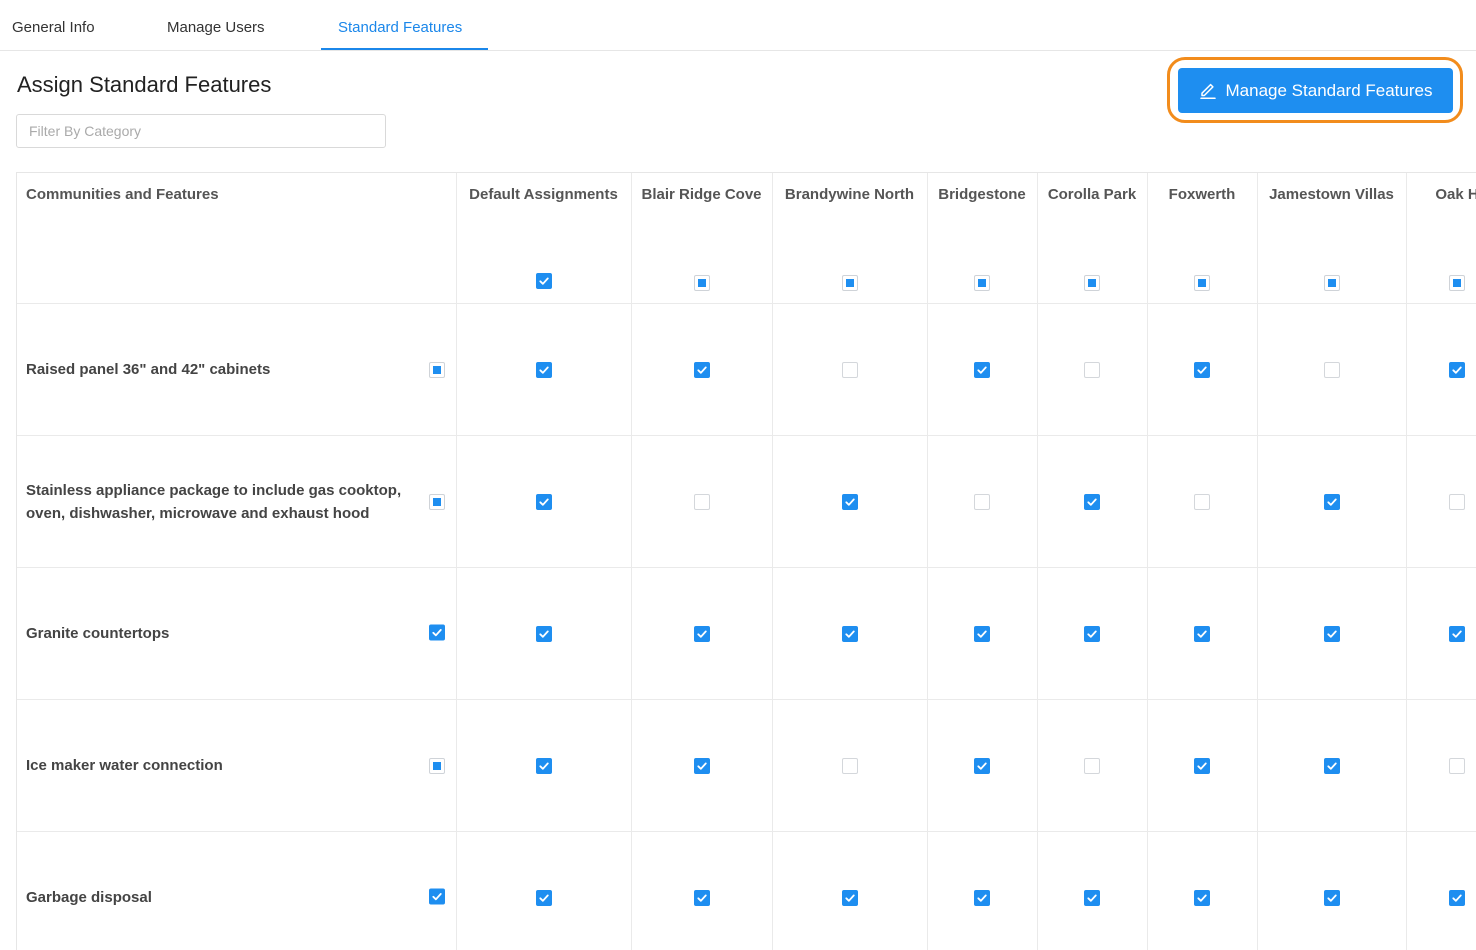 This screenshot has width=1476, height=950. Describe the element at coordinates (544, 188) in the screenshot. I see `column-header-label: Default Assignments` at that location.